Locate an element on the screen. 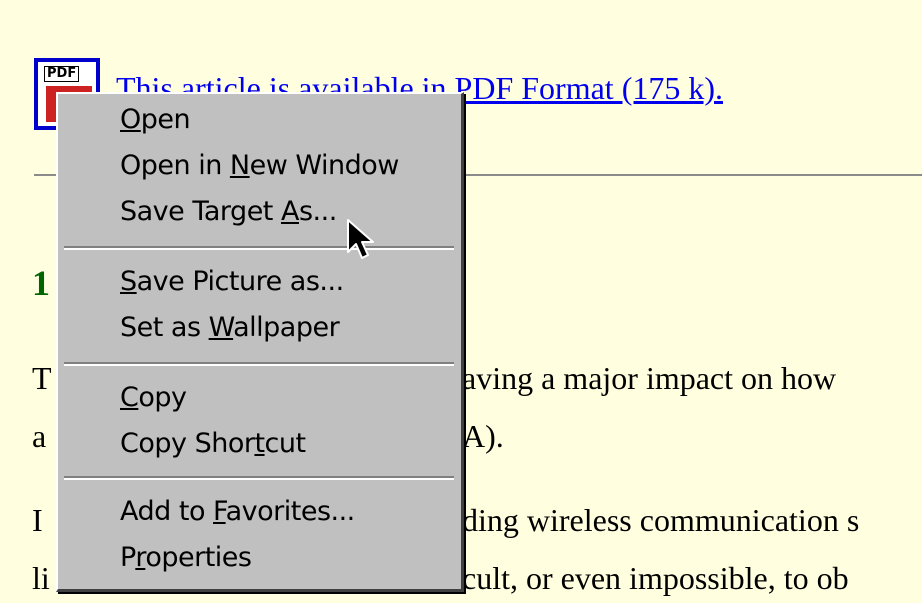 Image resolution: width=922 pixels, height=603 pixels. paragraph-2-start: a is located at coordinates (39, 436).